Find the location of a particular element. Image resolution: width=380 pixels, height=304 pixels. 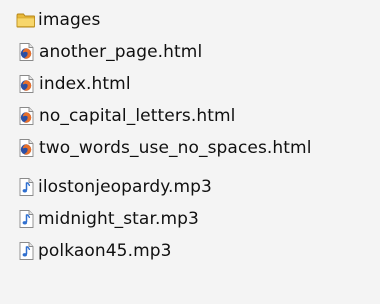

folder-icon is located at coordinates (26, 20).